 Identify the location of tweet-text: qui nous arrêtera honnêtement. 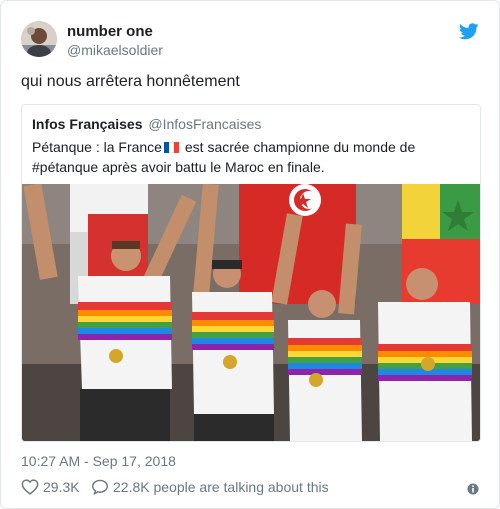
(130, 81).